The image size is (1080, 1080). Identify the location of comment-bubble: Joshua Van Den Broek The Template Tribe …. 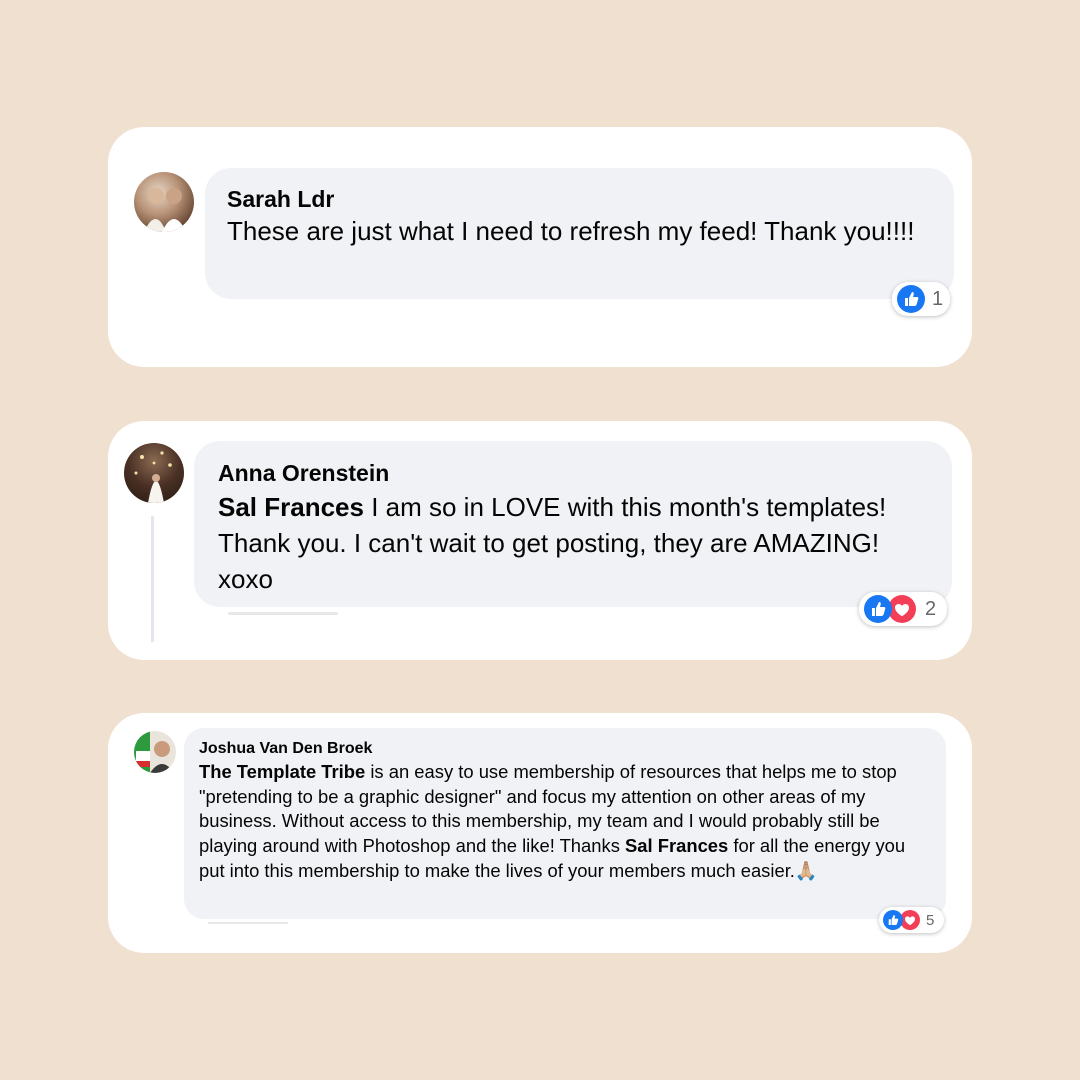
(565, 823).